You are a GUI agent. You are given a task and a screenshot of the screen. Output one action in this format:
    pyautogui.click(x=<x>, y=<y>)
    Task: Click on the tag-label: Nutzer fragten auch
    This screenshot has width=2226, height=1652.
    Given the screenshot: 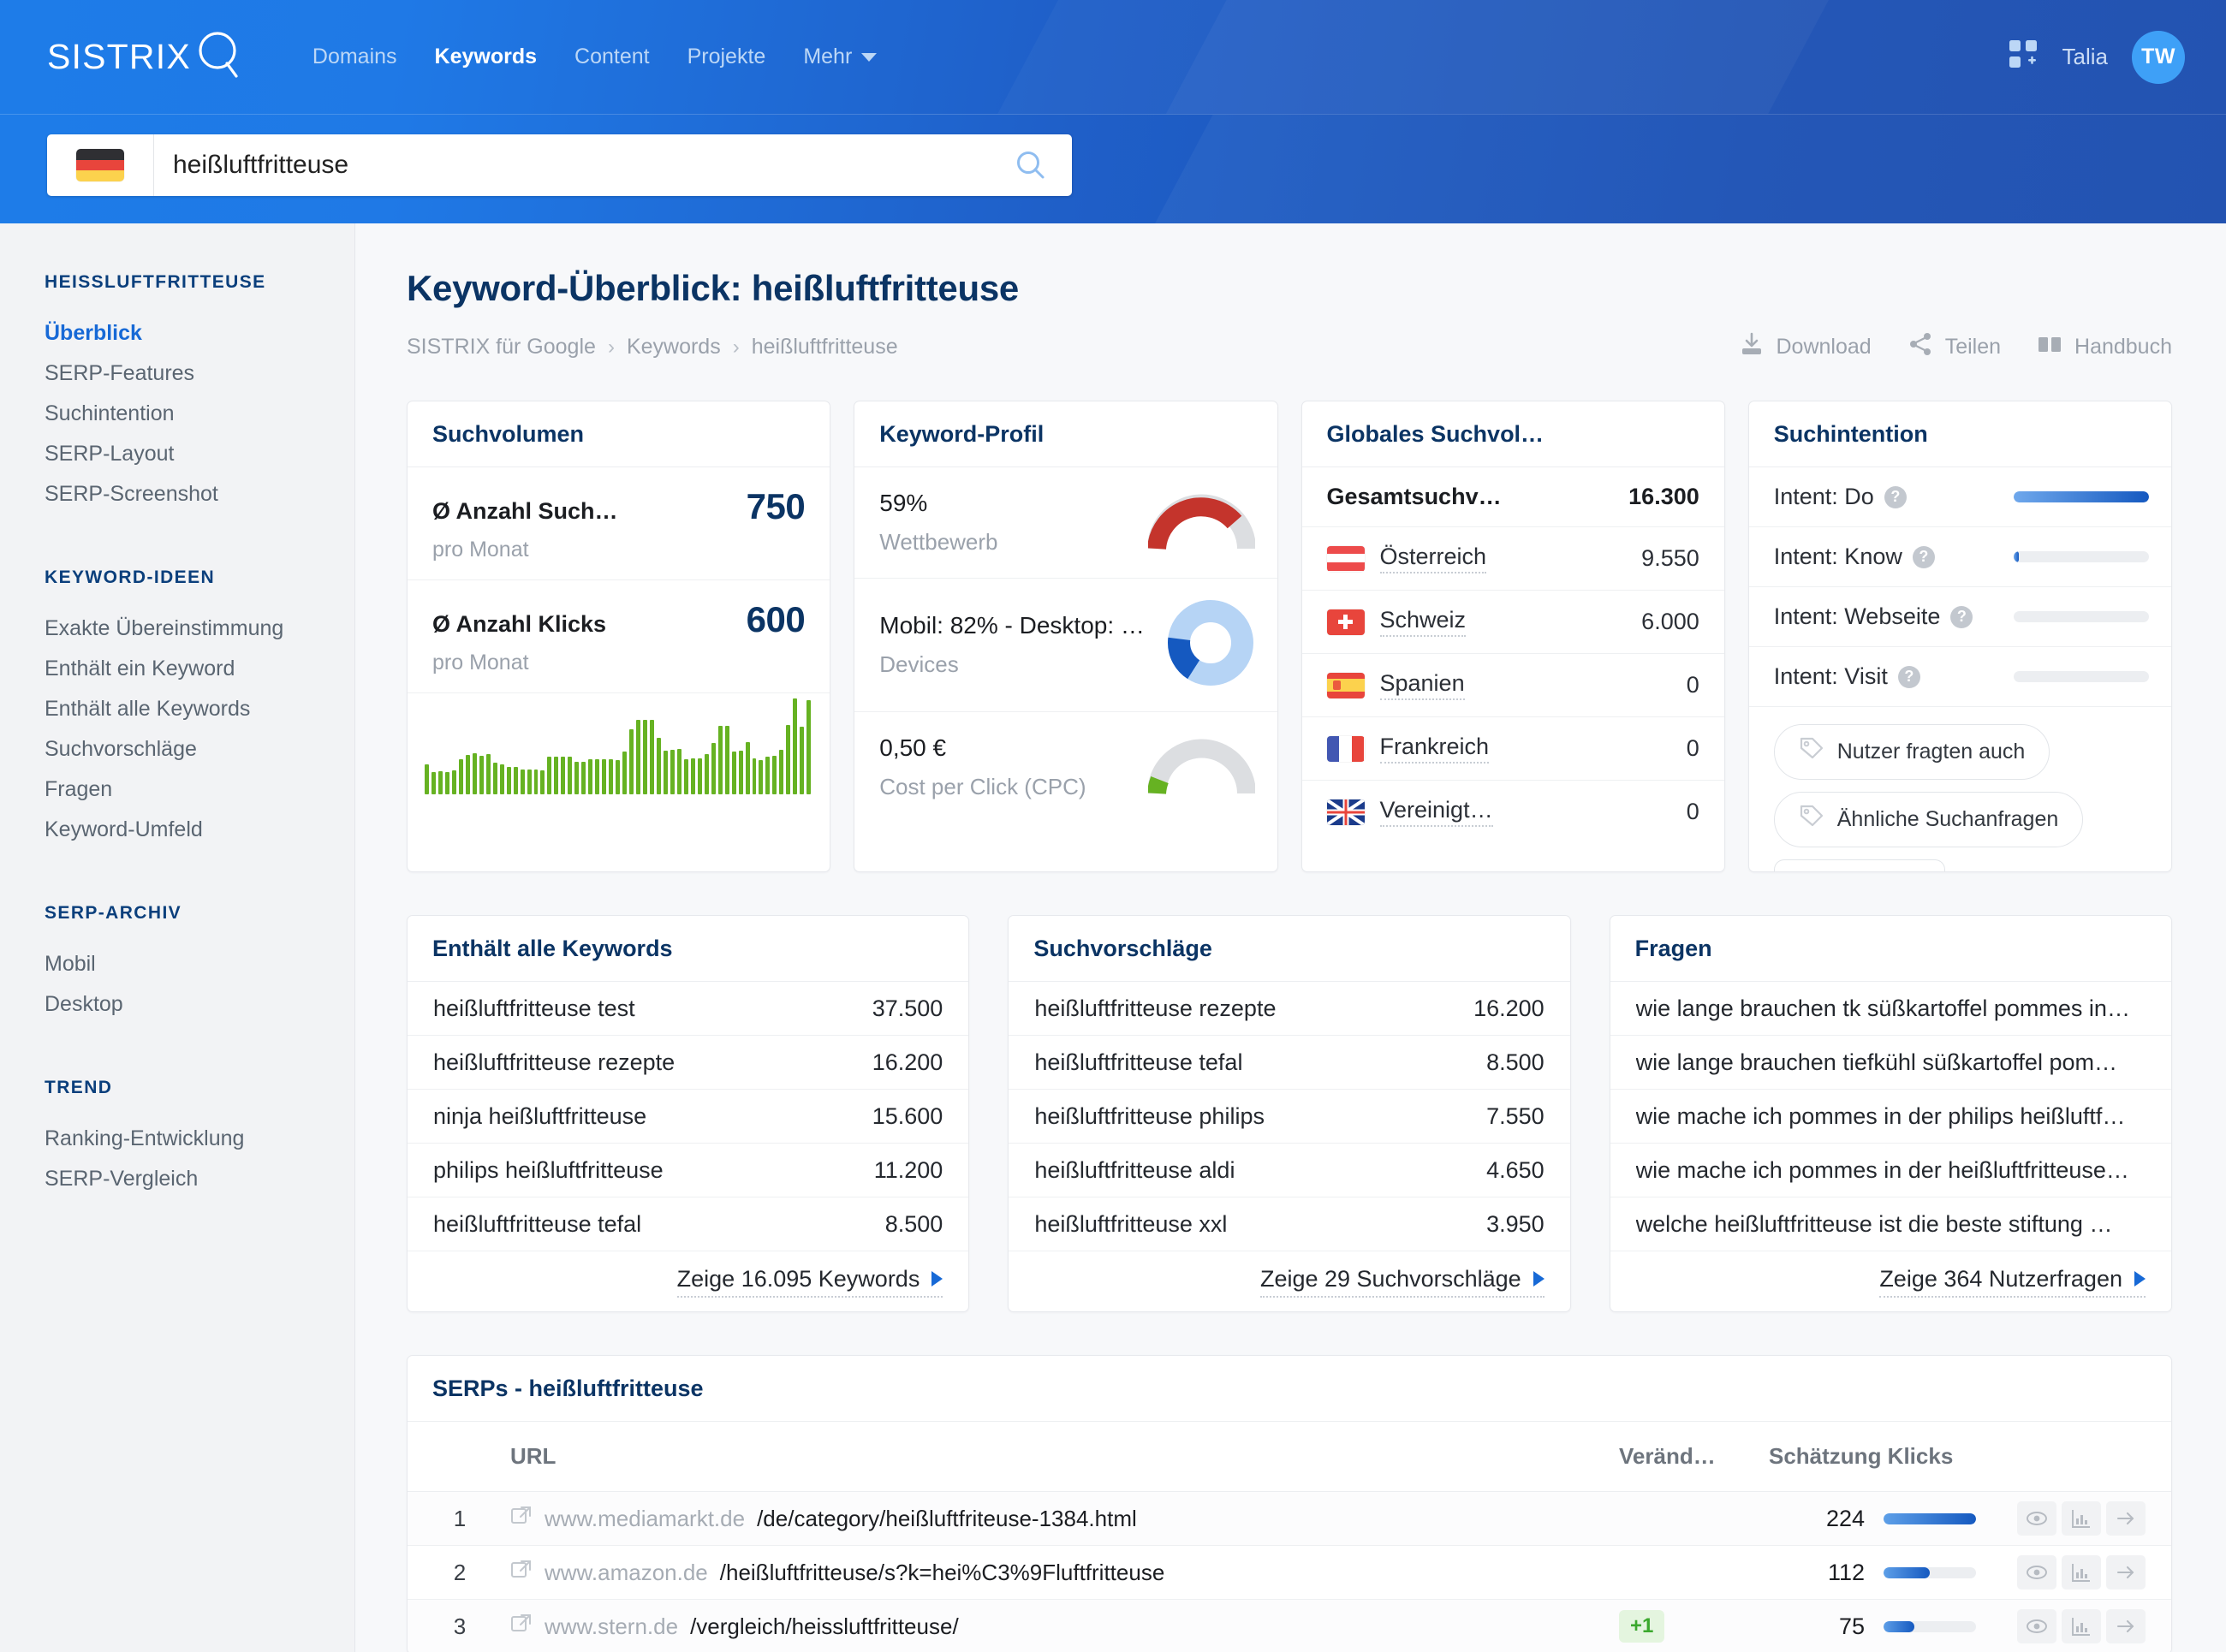 What is the action you would take?
    pyautogui.click(x=1931, y=752)
    